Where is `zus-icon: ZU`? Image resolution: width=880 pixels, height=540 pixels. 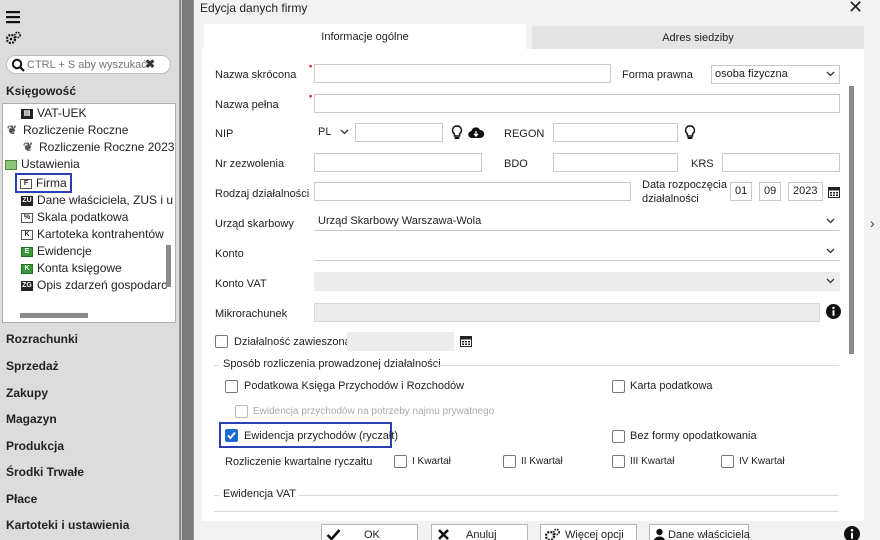 zus-icon: ZU is located at coordinates (27, 200).